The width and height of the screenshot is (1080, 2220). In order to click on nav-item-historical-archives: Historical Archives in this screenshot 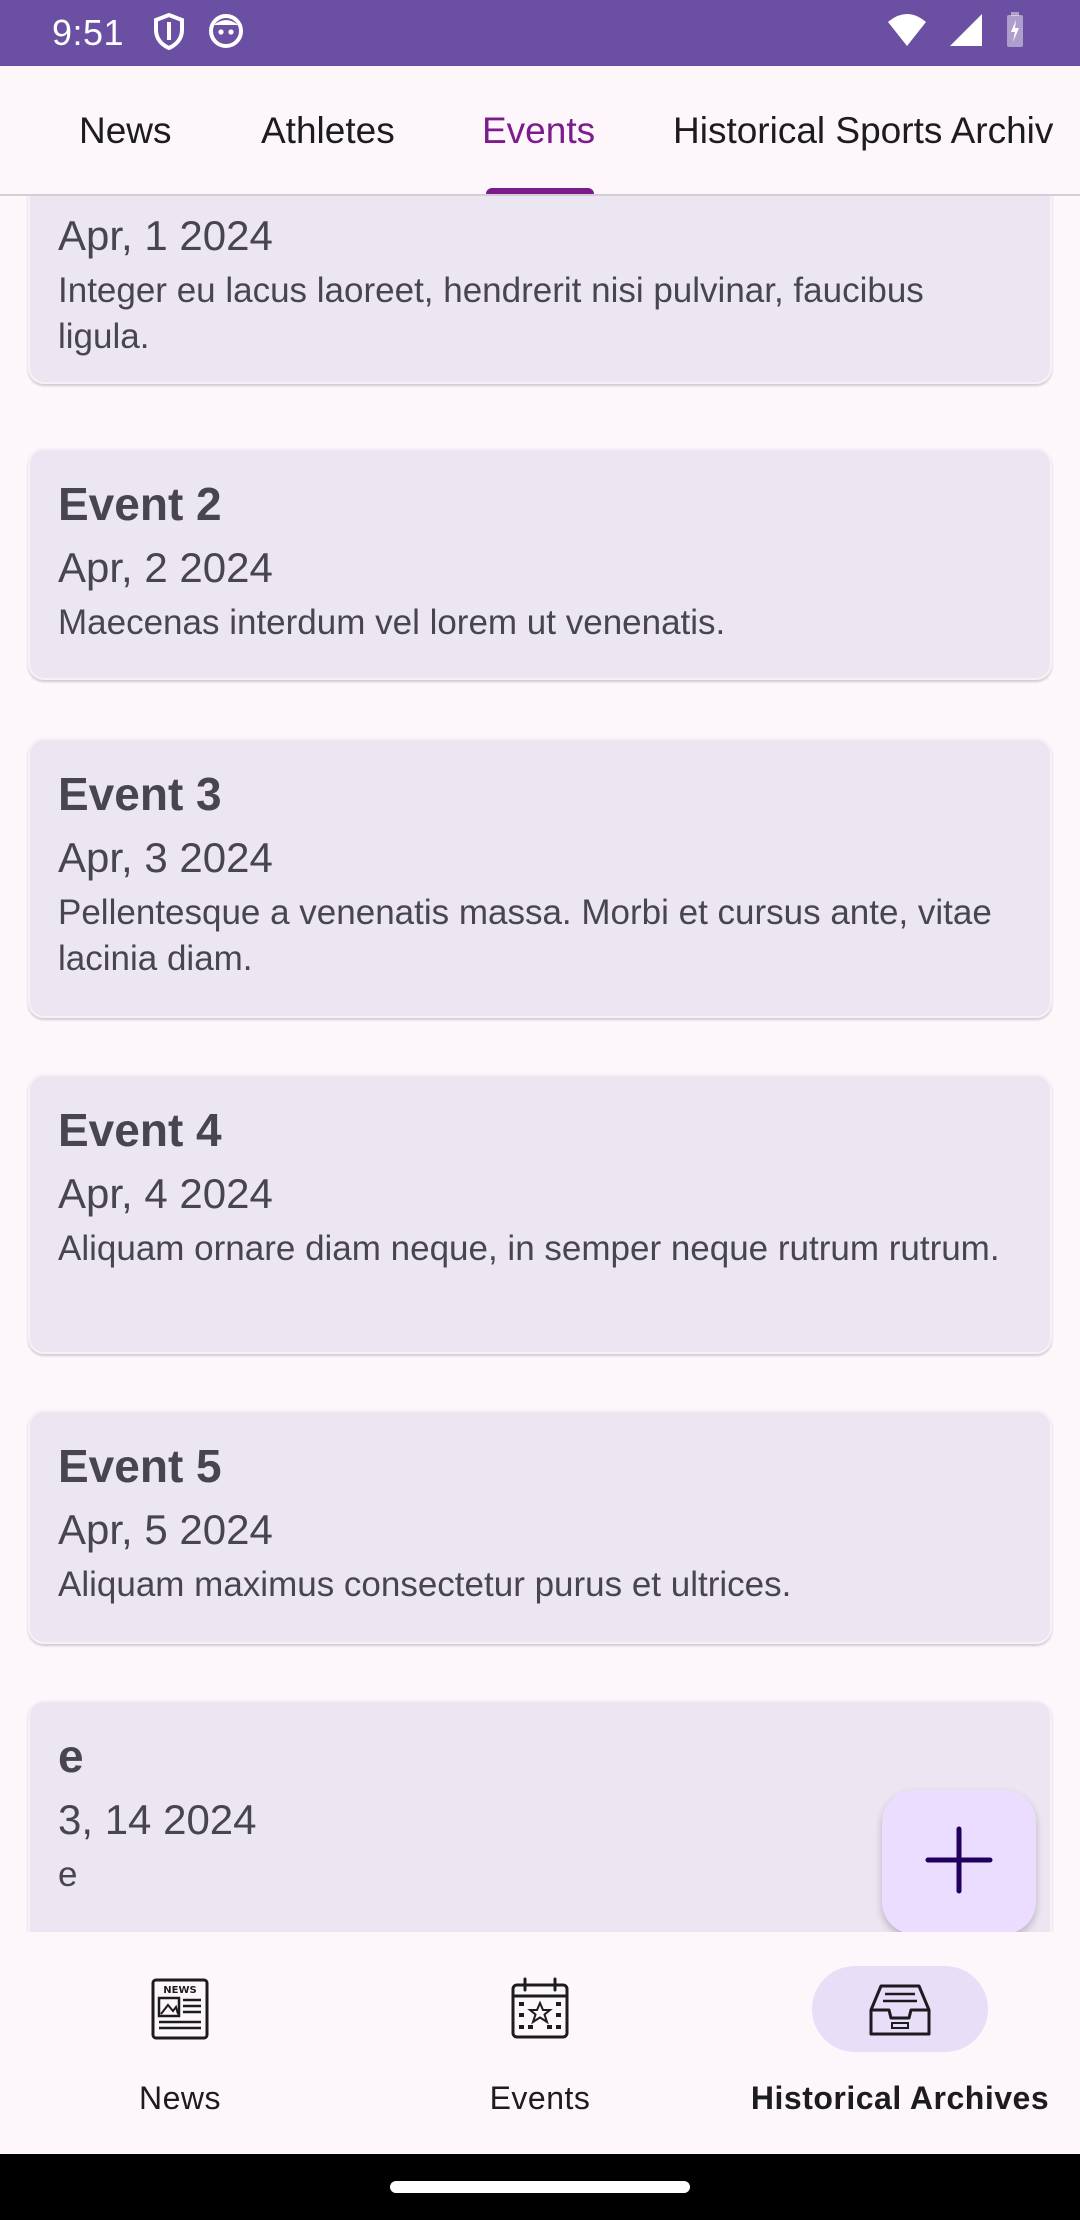, I will do `click(900, 2043)`.